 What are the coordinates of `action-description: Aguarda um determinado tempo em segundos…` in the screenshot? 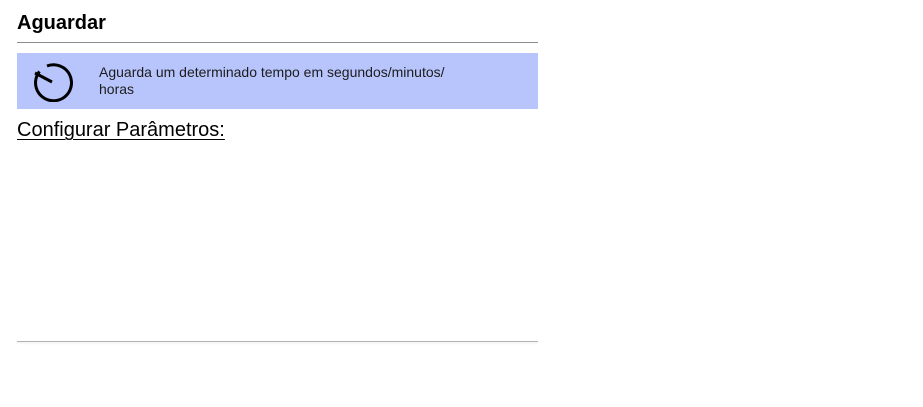 It's located at (272, 80).